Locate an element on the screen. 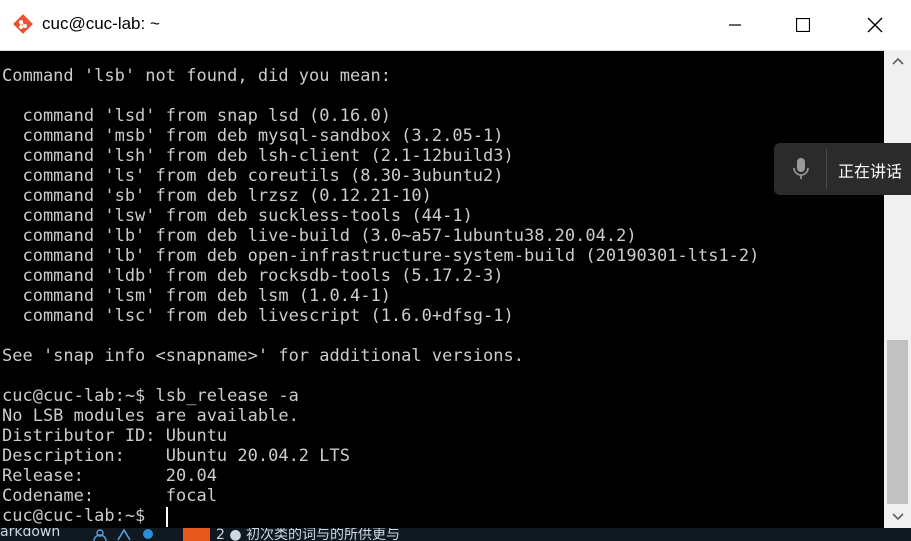 This screenshot has height=541, width=911. popup-divider is located at coordinates (826, 169).